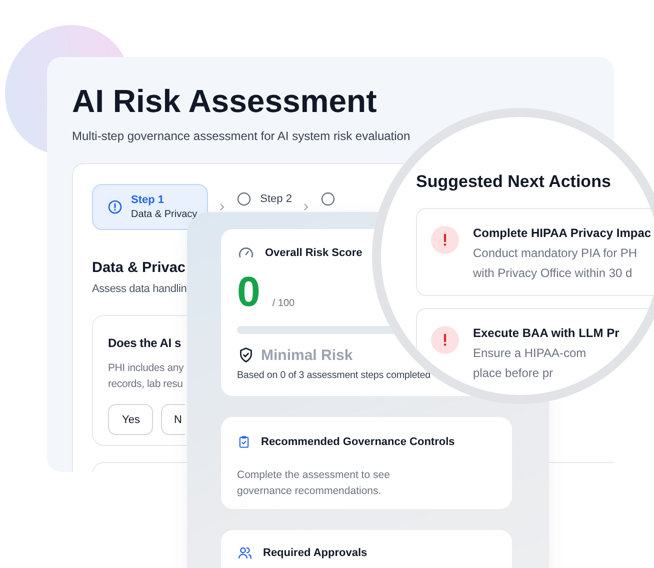  I want to click on clipboard-check-icon, so click(244, 442).